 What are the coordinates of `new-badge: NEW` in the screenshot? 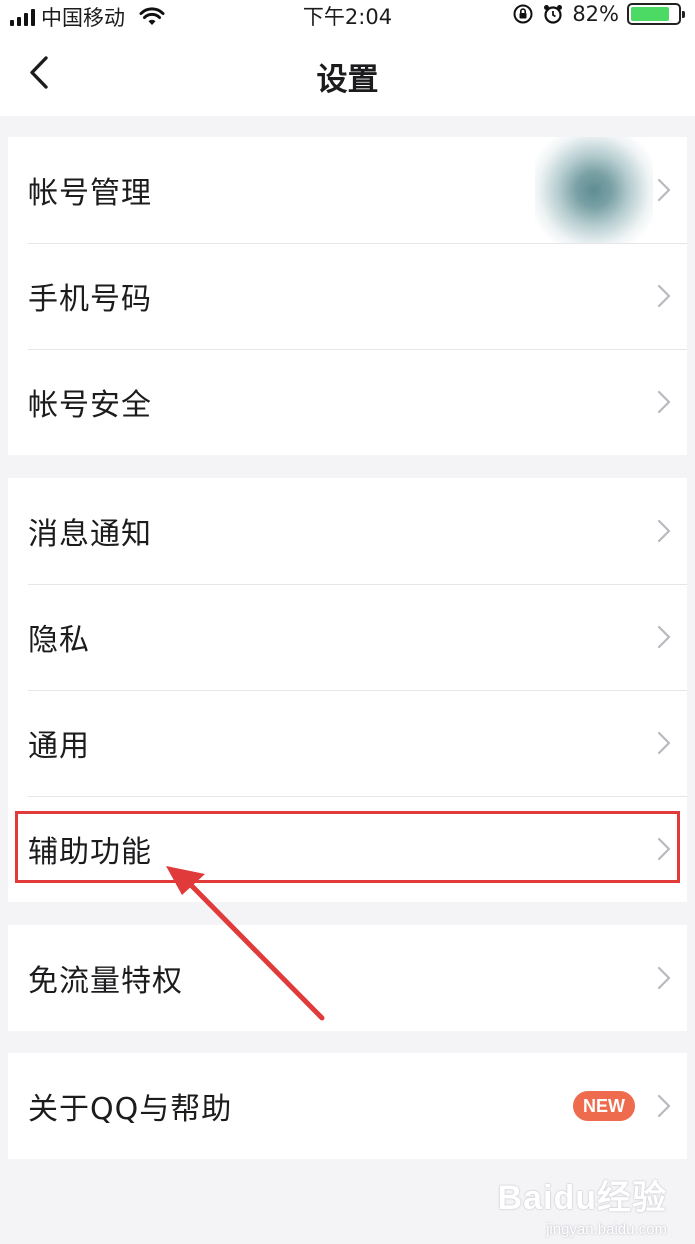 It's located at (604, 1106).